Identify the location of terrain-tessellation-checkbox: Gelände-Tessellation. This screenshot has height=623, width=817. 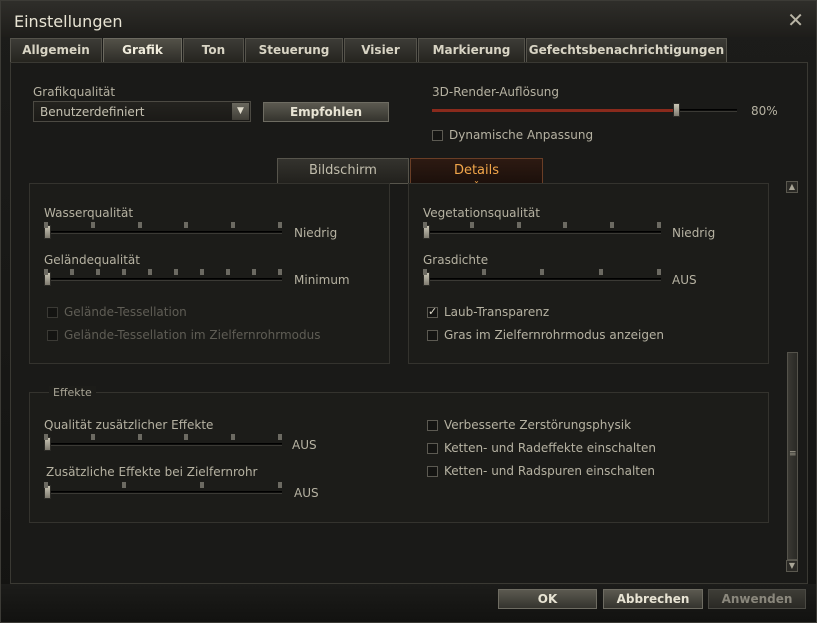
(117, 312).